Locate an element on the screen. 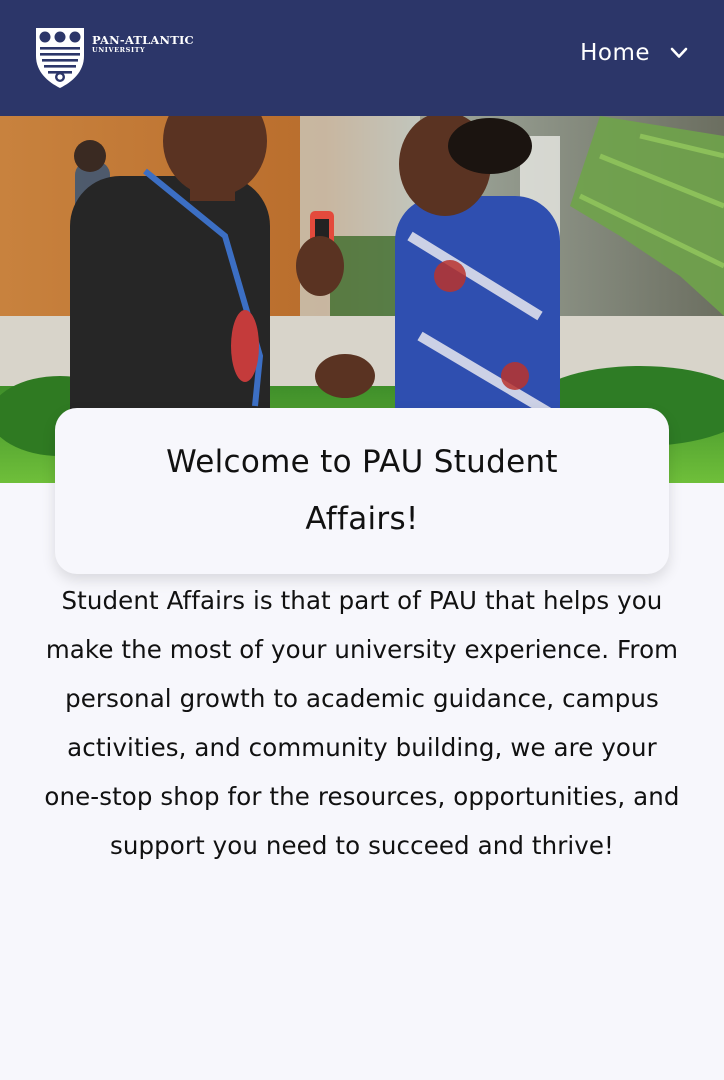 Image resolution: width=724 pixels, height=1080 pixels. site-header: PAN-ATLANTIC UNIVERSITY Home is located at coordinates (362, 58).